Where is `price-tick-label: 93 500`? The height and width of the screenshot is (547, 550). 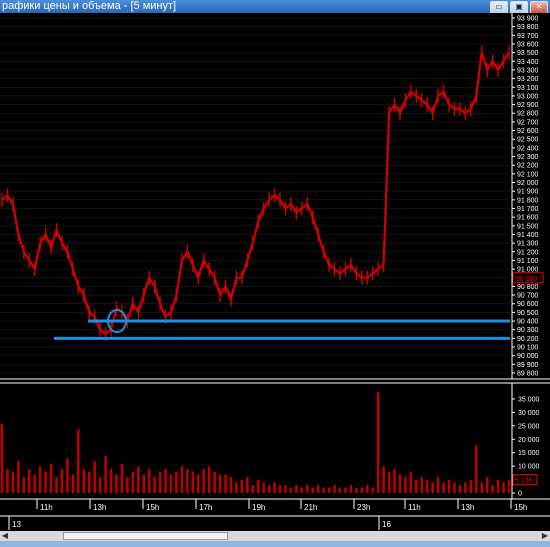 price-tick-label: 93 500 is located at coordinates (528, 53).